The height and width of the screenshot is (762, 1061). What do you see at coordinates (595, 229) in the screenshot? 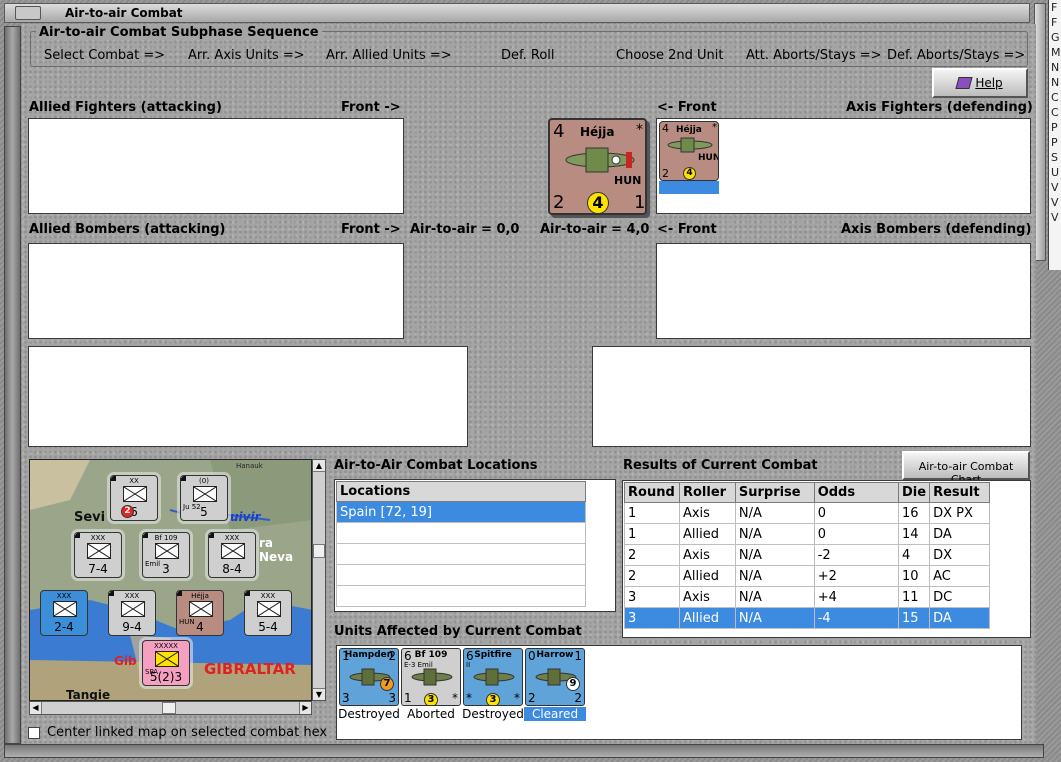
I see `axis-air-to-air-value: Air-to-air = 4,0` at bounding box center [595, 229].